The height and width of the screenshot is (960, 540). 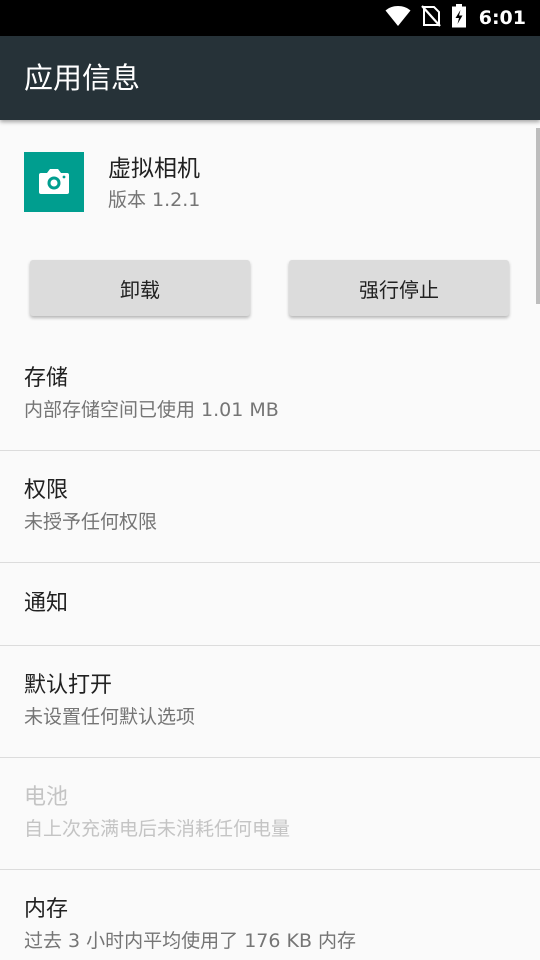 I want to click on app-version: 版本 1.2.1, so click(x=154, y=200).